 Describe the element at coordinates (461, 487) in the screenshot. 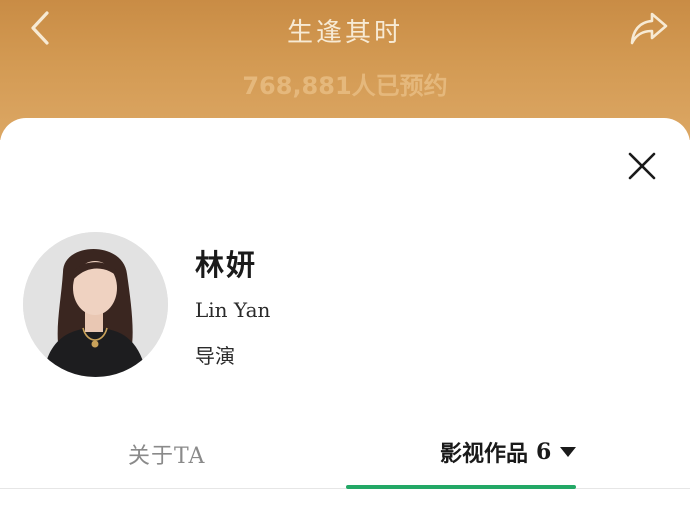

I see `active-tab-indicator` at that location.